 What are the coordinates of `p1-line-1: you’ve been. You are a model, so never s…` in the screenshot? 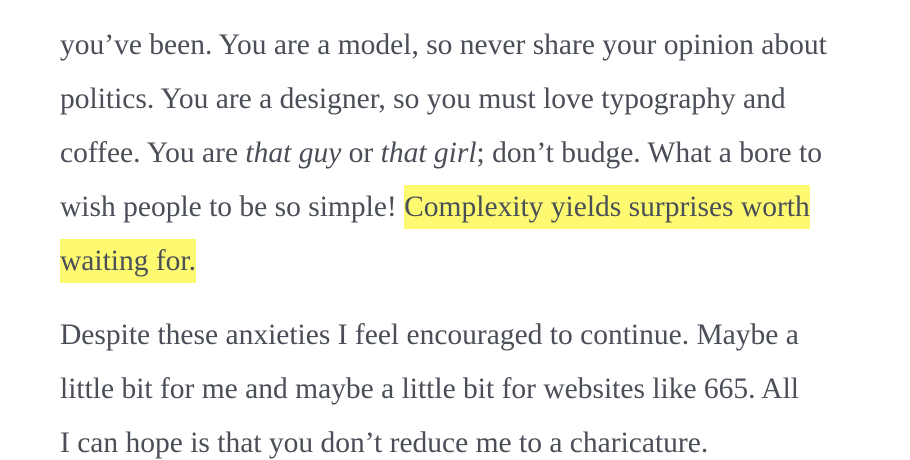 It's located at (443, 45).